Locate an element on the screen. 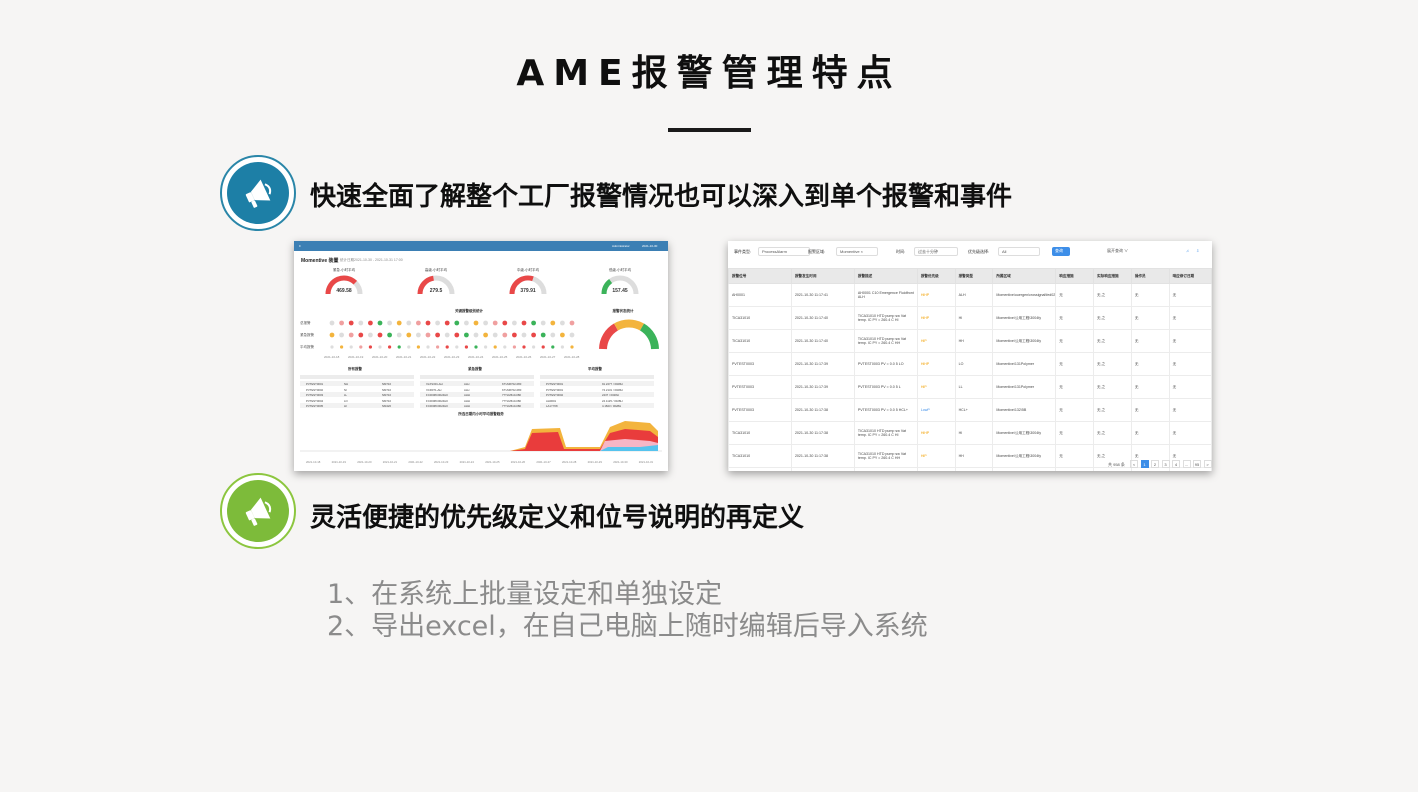  section2-badge is located at coordinates (258, 511).